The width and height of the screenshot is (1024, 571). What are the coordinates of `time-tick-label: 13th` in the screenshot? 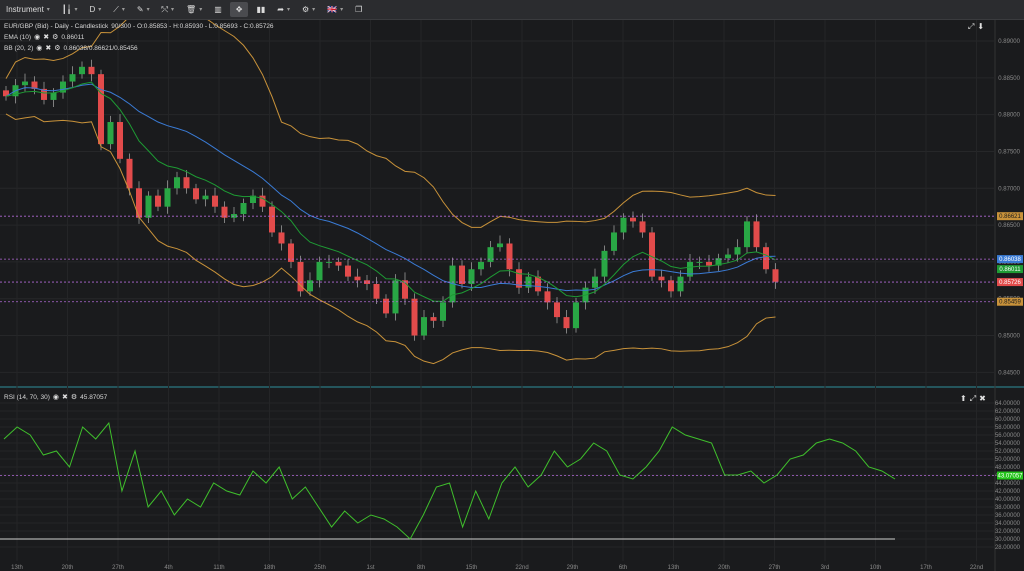 It's located at (674, 568).